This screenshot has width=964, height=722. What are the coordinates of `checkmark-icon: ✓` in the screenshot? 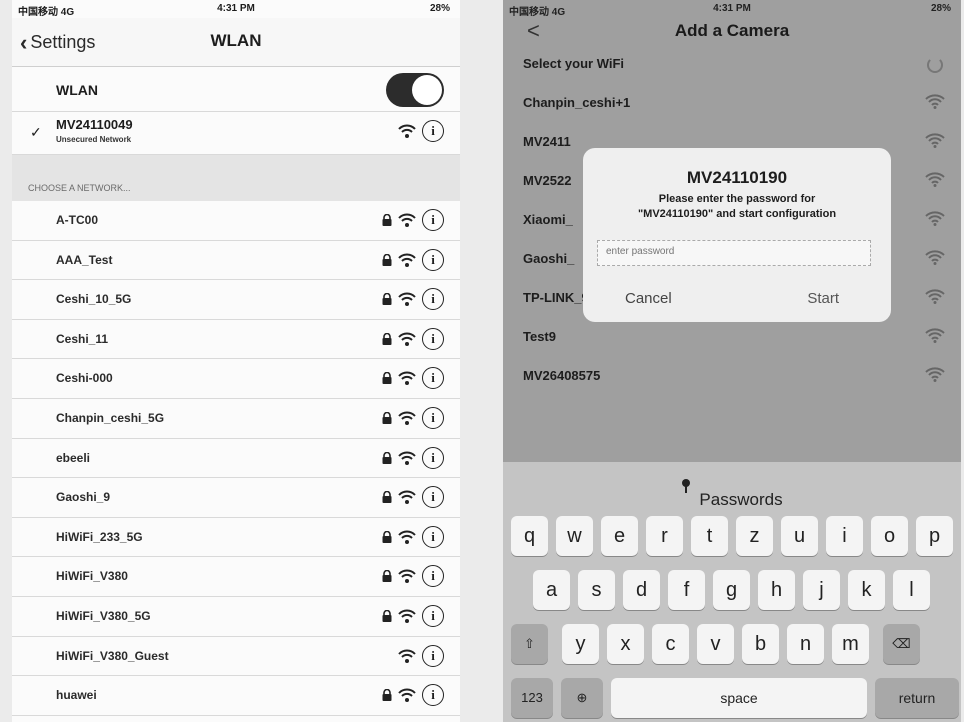 It's located at (36, 132).